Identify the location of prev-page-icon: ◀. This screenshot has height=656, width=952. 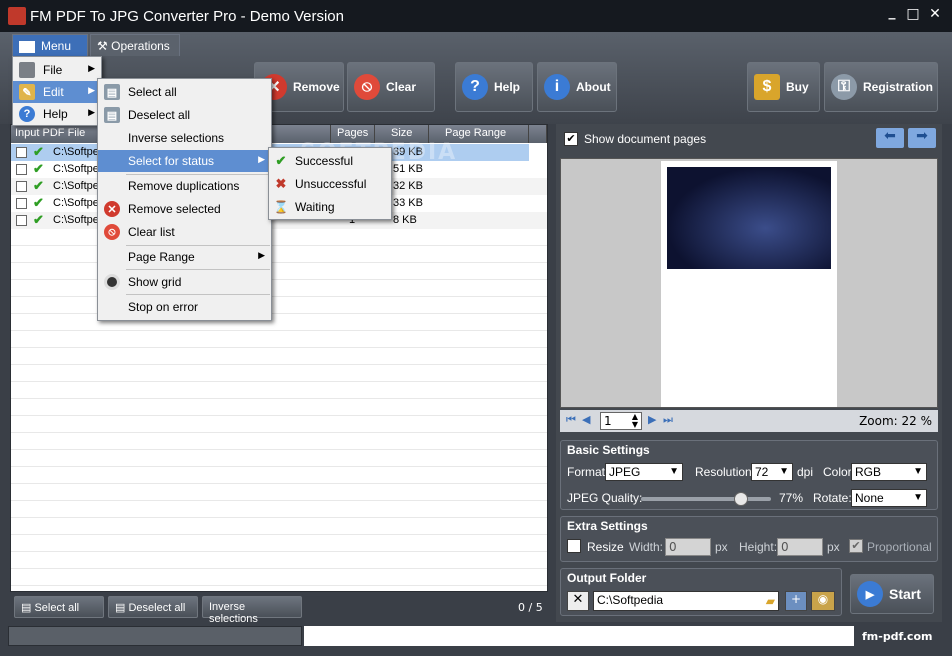
(586, 419).